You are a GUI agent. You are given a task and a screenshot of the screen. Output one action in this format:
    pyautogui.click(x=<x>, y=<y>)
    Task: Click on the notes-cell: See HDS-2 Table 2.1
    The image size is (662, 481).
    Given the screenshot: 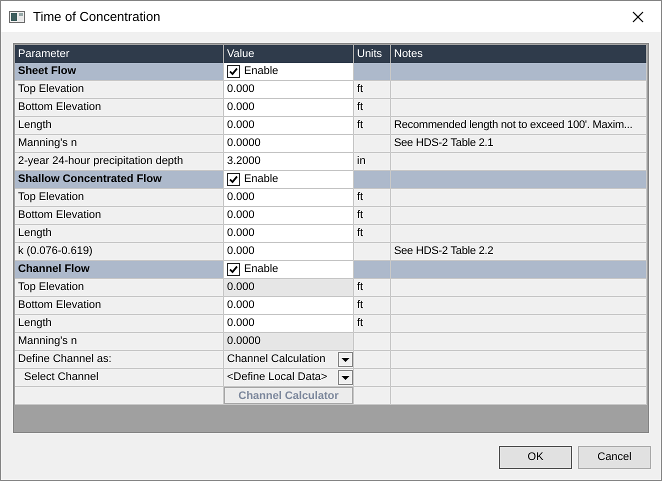 What is the action you would take?
    pyautogui.click(x=519, y=144)
    